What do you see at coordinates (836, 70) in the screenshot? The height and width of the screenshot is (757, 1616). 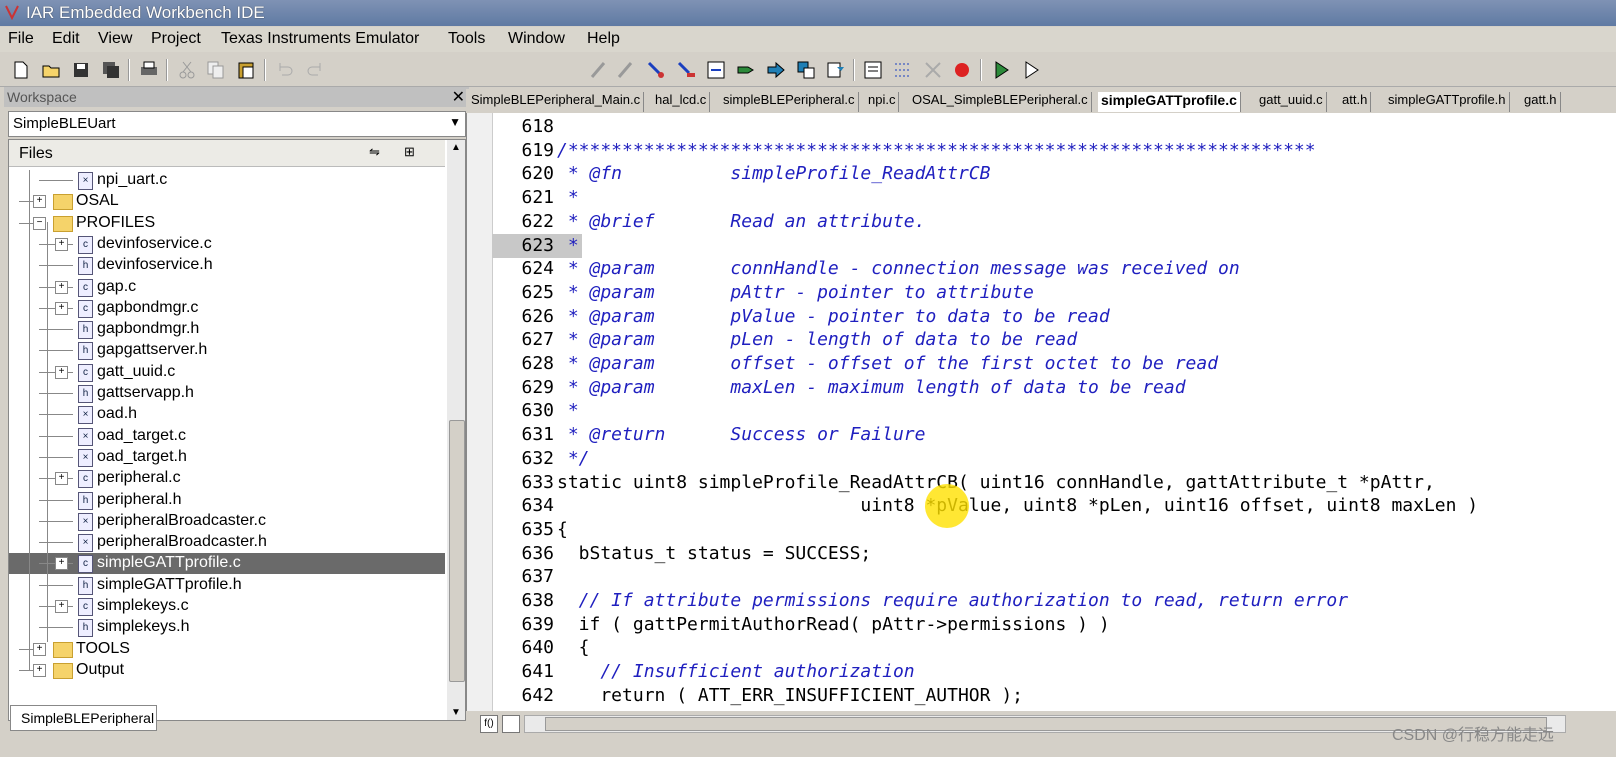 I see `batch-build-icon` at bounding box center [836, 70].